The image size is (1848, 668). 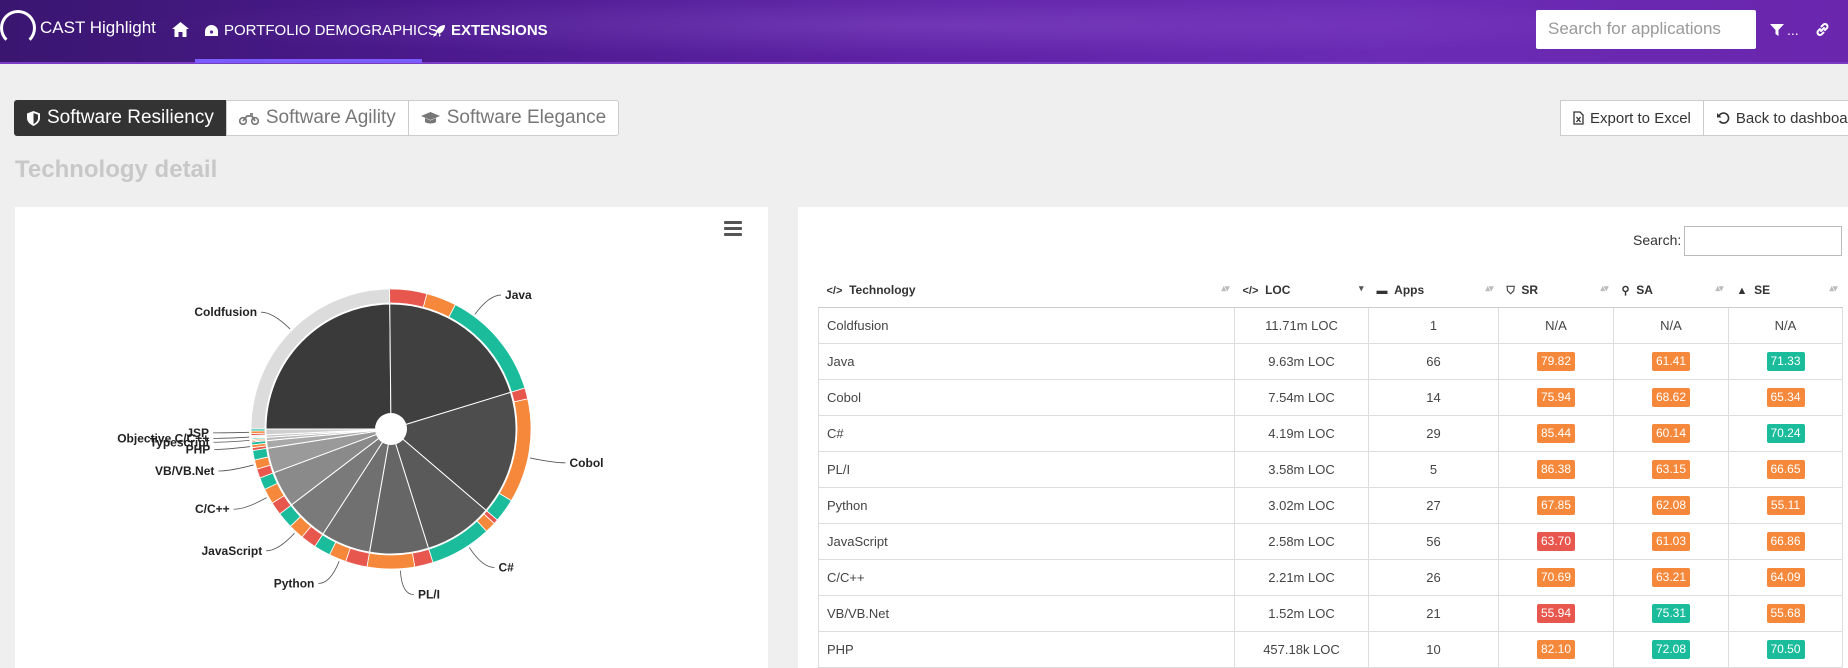 What do you see at coordinates (328, 366) in the screenshot?
I see `pie-slice-coldfusion` at bounding box center [328, 366].